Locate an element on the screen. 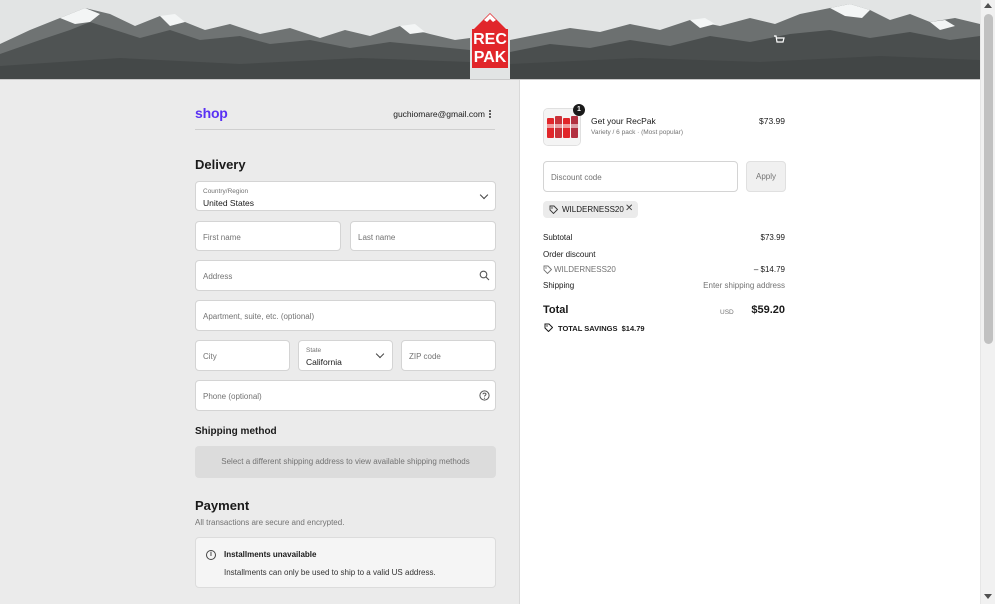 The width and height of the screenshot is (995, 604). applied-discount-chip: WILDERNESS20 ✕ is located at coordinates (590, 209).